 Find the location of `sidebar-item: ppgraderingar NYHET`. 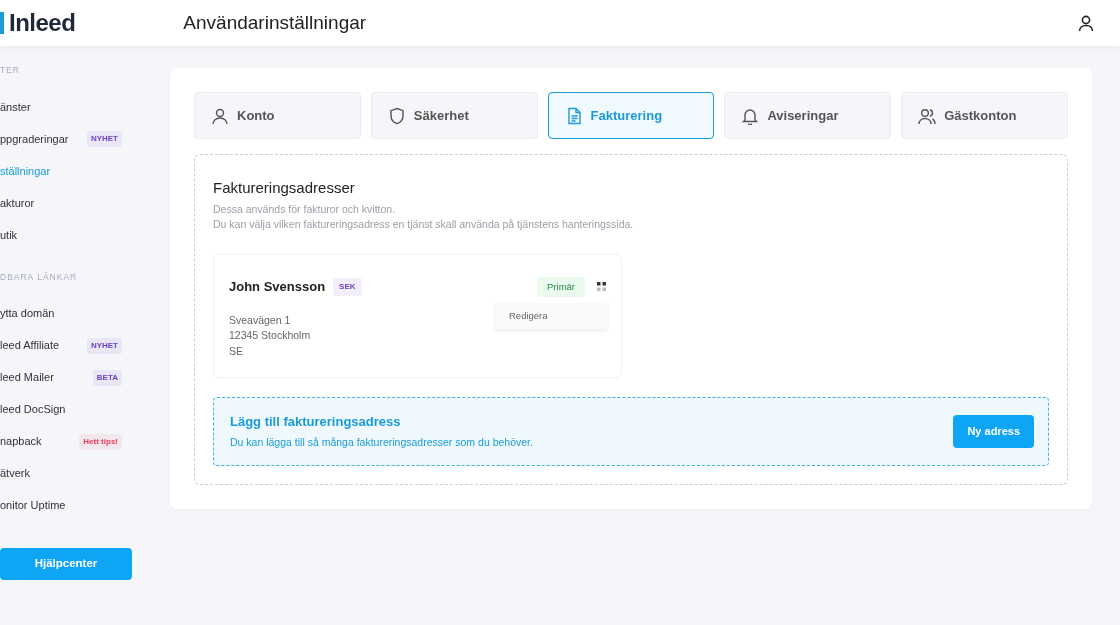

sidebar-item: ppgraderingar NYHET is located at coordinates (71, 138).